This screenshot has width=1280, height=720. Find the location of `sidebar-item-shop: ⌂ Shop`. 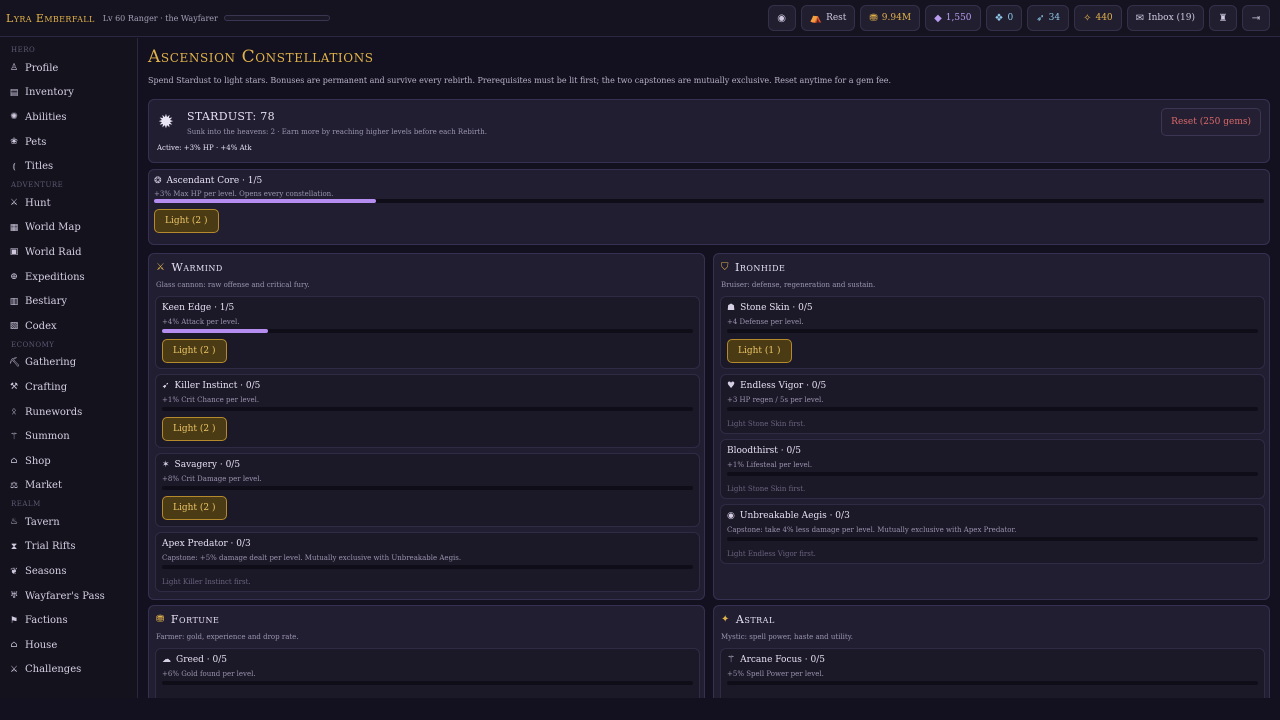

sidebar-item-shop: ⌂ Shop is located at coordinates (68, 461).